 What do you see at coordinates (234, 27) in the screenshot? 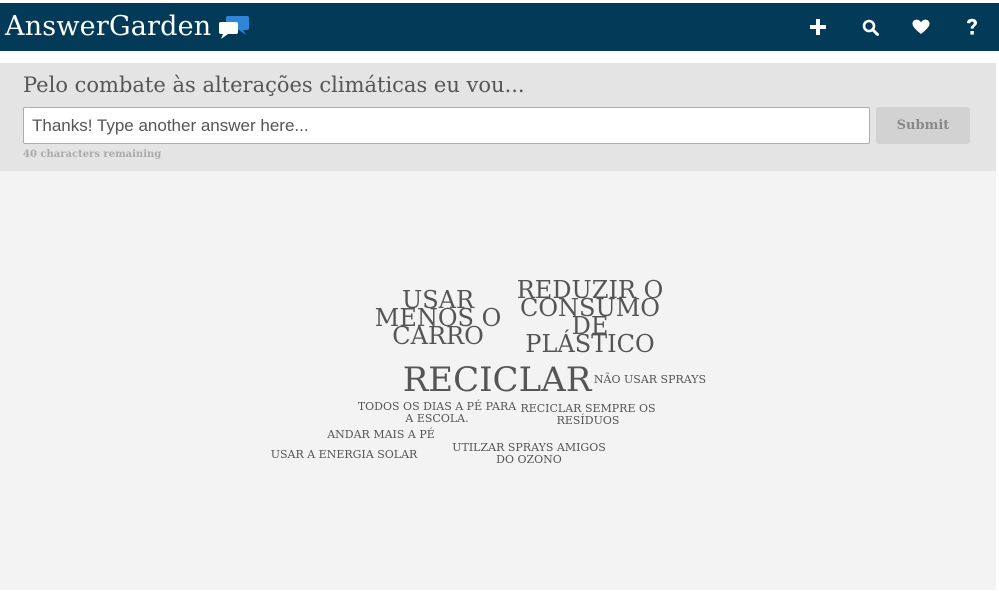
I see `chat-bubbles-icon` at bounding box center [234, 27].